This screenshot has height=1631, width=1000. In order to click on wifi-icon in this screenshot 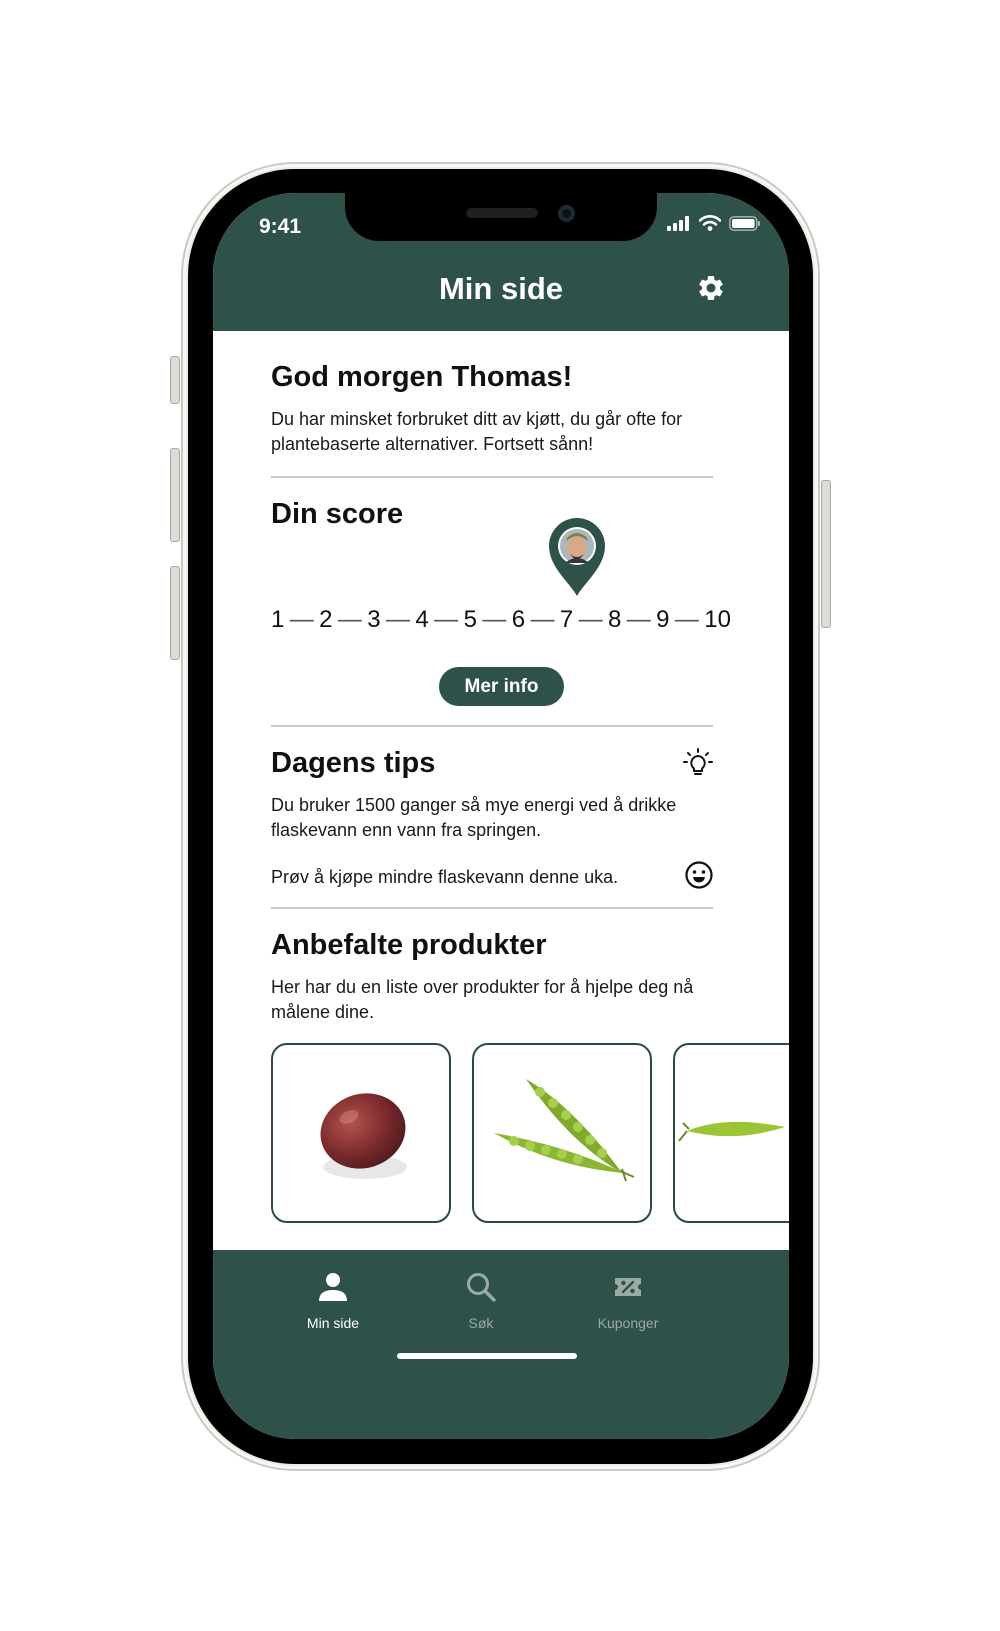, I will do `click(710, 223)`.